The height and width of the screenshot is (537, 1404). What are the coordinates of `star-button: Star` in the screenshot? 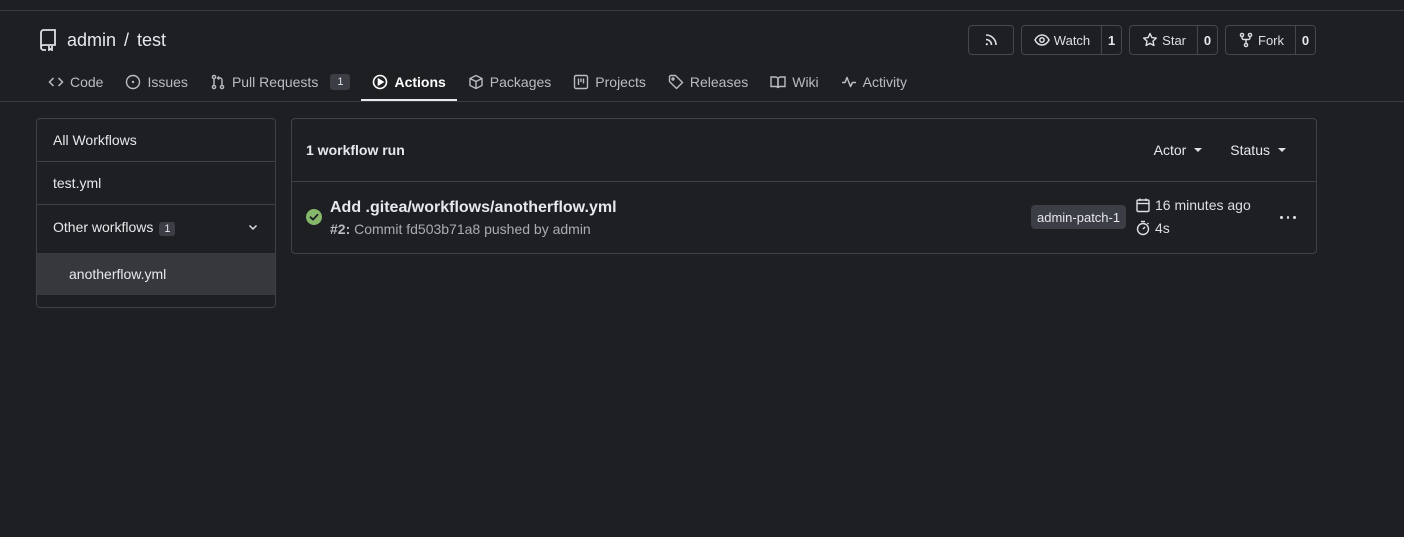 It's located at (1164, 40).